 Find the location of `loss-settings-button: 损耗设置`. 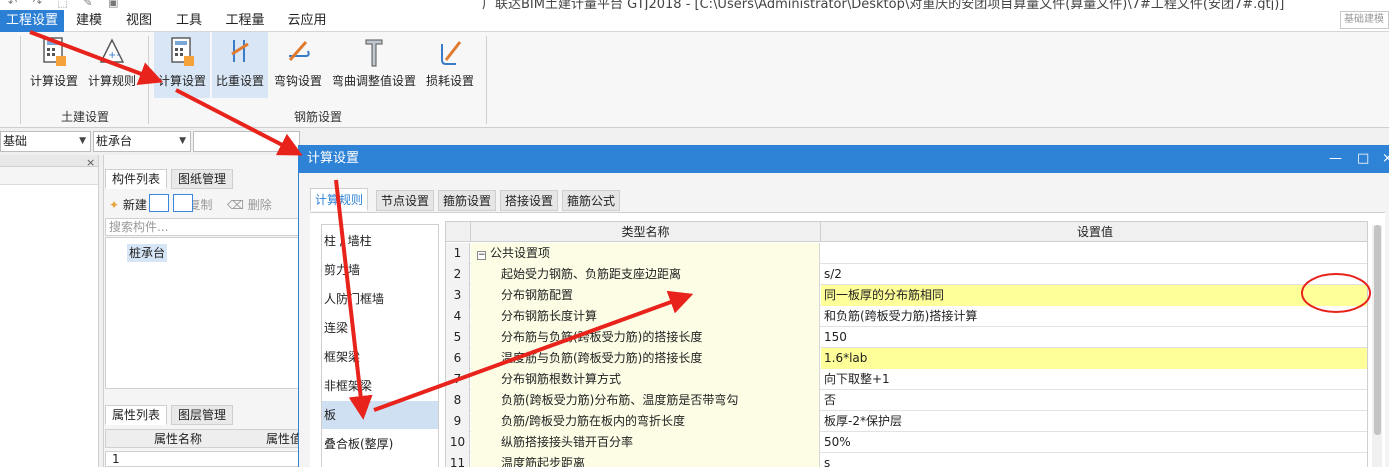

loss-settings-button: 损耗设置 is located at coordinates (450, 65).